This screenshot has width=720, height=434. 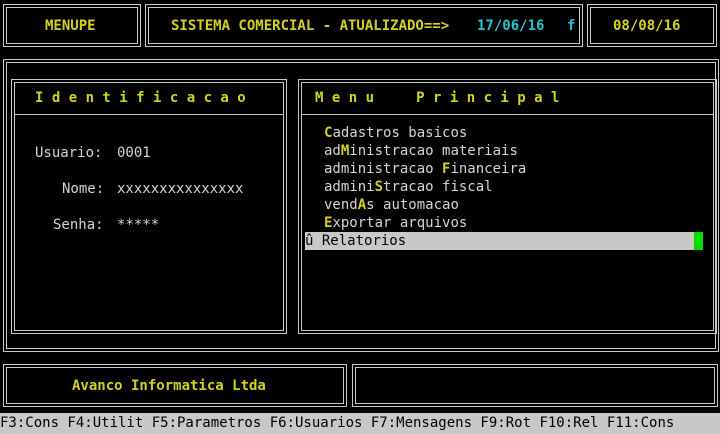 I want to click on menu-item-text: ad, so click(x=332, y=151).